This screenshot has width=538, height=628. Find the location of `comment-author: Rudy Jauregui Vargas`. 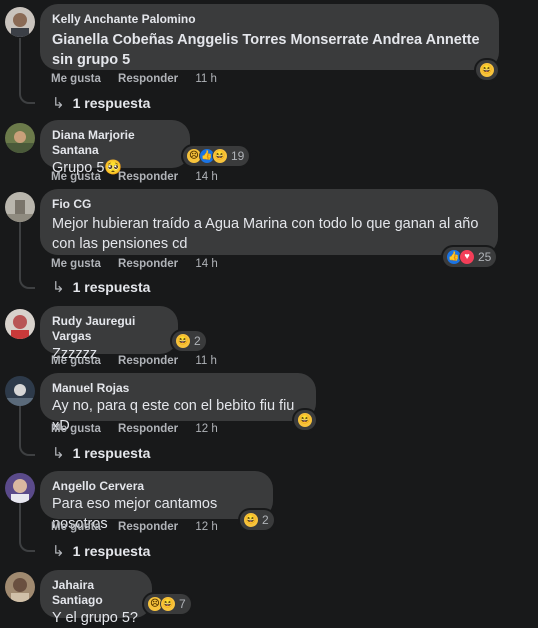

comment-author: Rudy Jauregui Vargas is located at coordinates (109, 329).